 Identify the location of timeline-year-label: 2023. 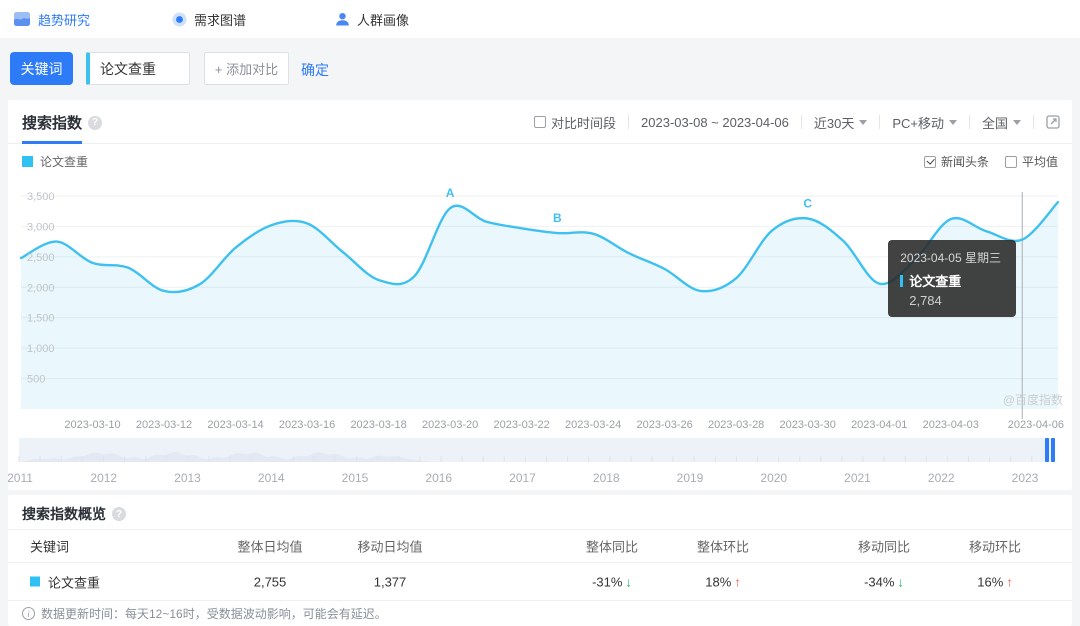
(1025, 478).